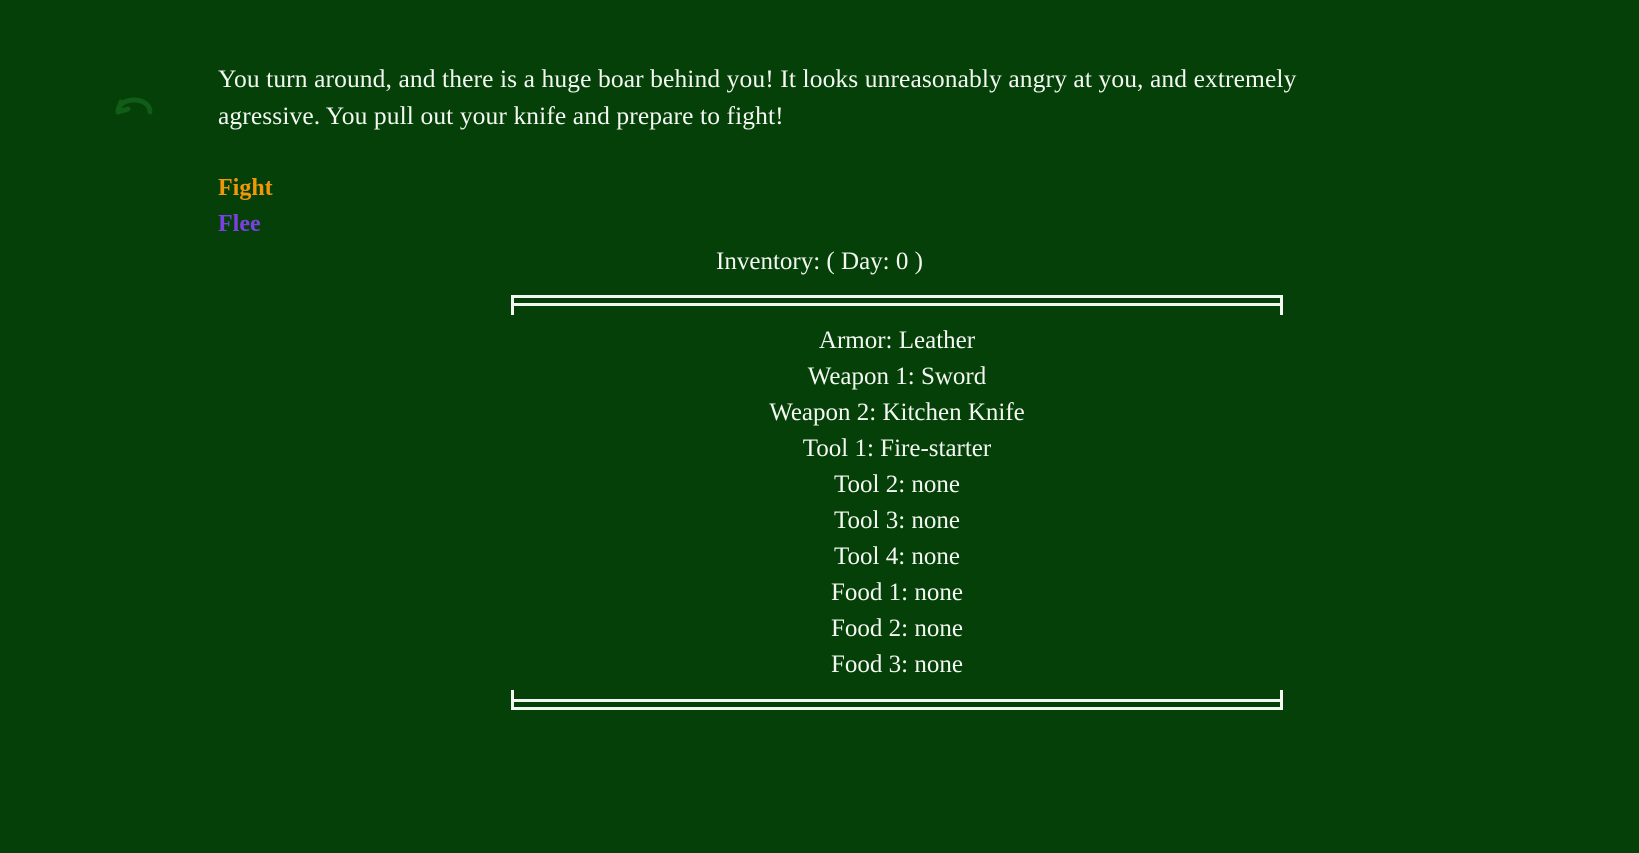 Image resolution: width=1639 pixels, height=853 pixels. I want to click on inventory-item-tool-2: Tool 2: none, so click(896, 484).